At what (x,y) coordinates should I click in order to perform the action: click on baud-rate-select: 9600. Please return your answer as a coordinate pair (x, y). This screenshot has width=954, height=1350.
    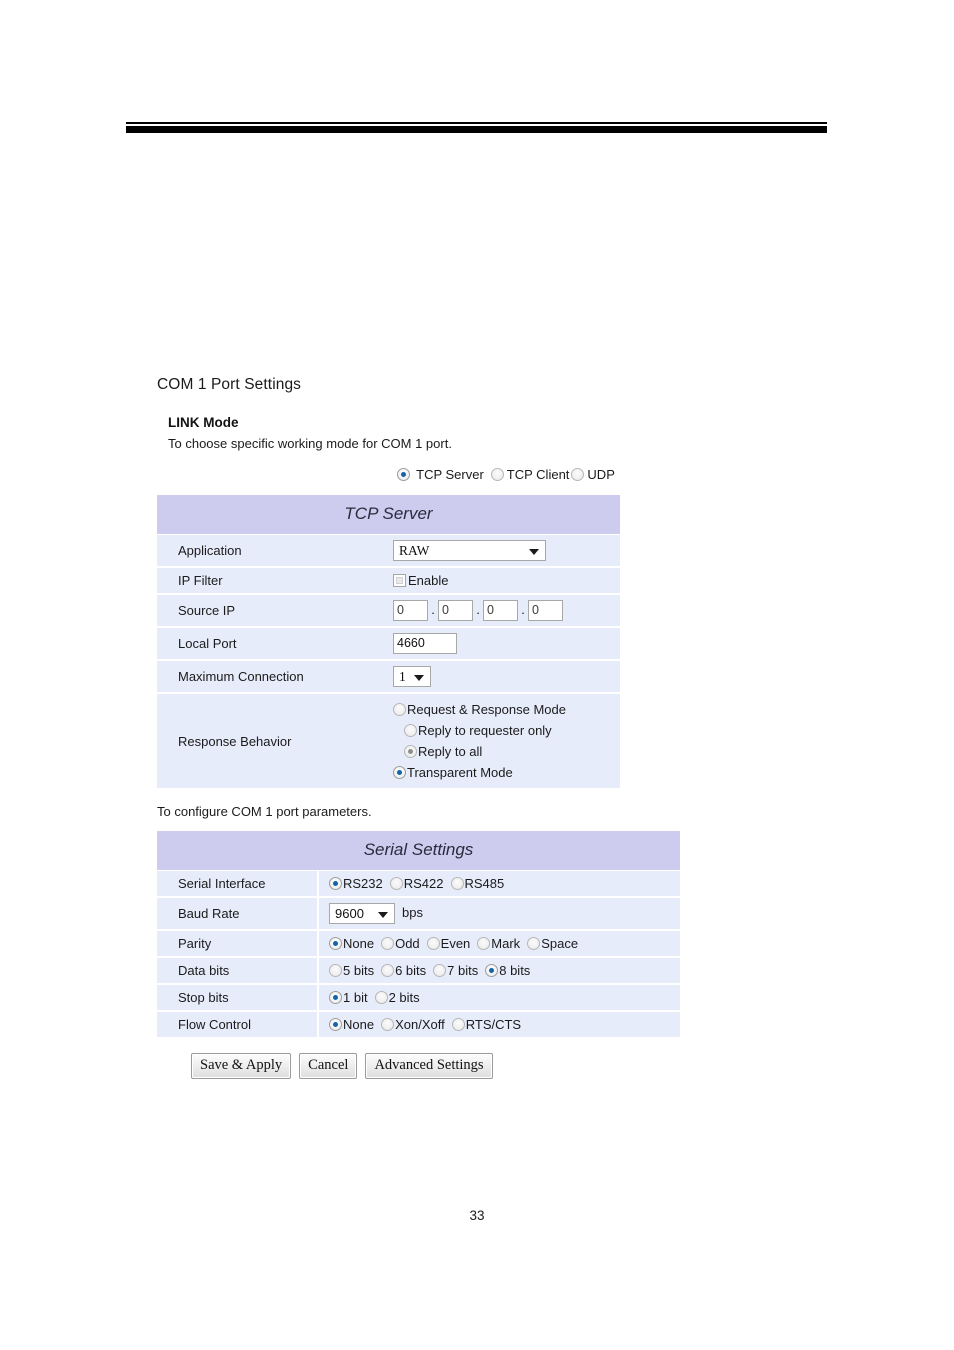
    Looking at the image, I should click on (362, 913).